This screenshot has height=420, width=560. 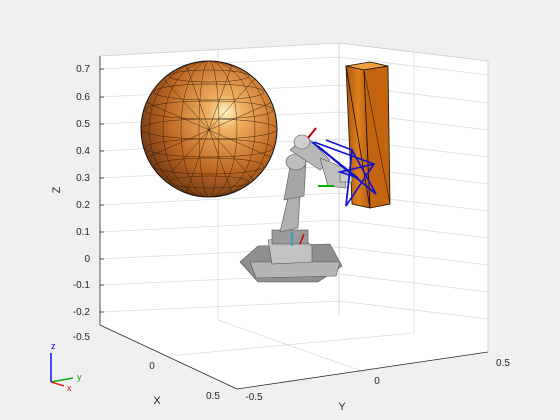 I want to click on triad-y-label: y, so click(x=79, y=377).